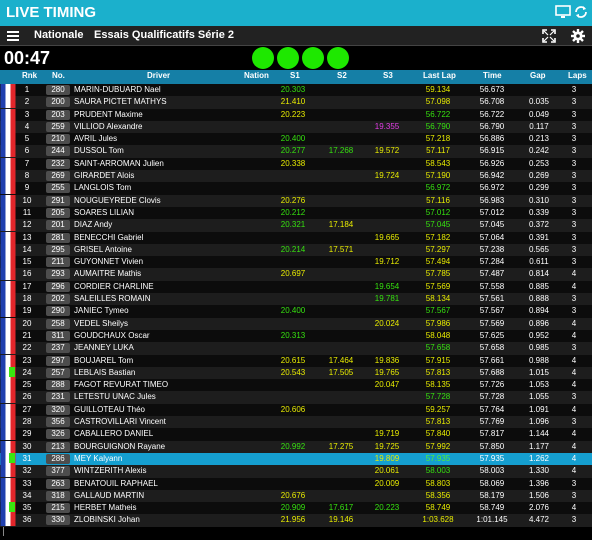 The height and width of the screenshot is (540, 592). I want to click on car-number: 263, so click(58, 483).